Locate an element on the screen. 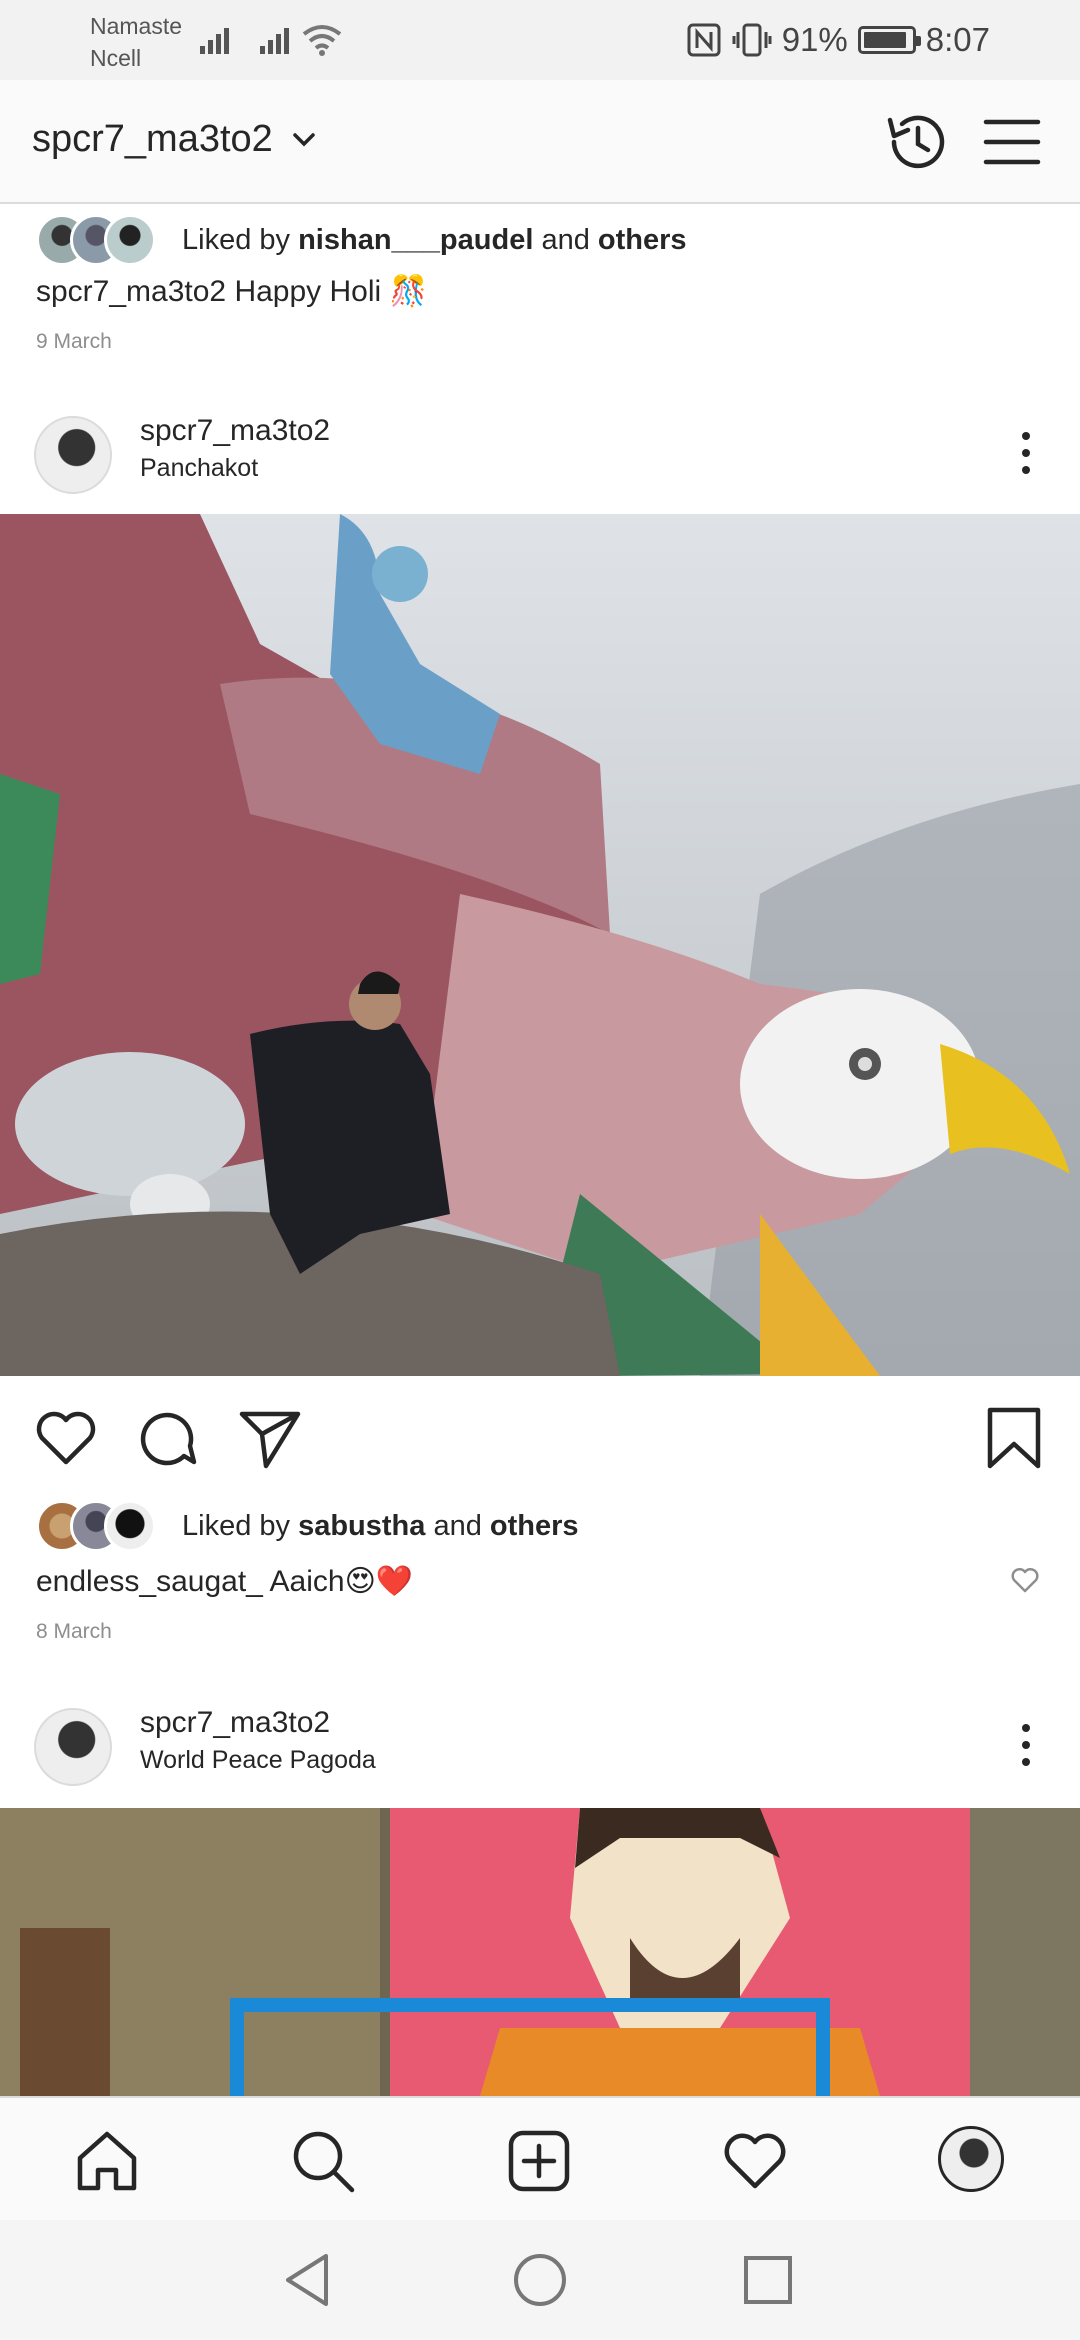 This screenshot has width=1080, height=2340. history-icon is located at coordinates (916, 142).